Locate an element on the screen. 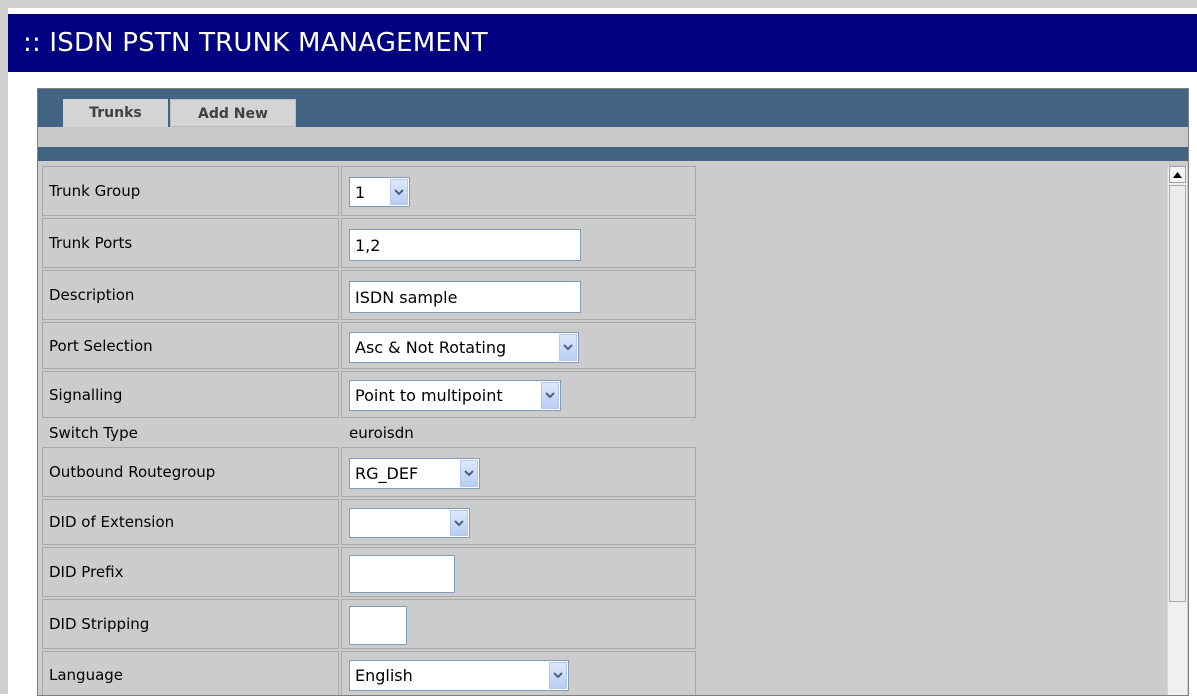  description-cell: ISDN sample is located at coordinates (518, 295).